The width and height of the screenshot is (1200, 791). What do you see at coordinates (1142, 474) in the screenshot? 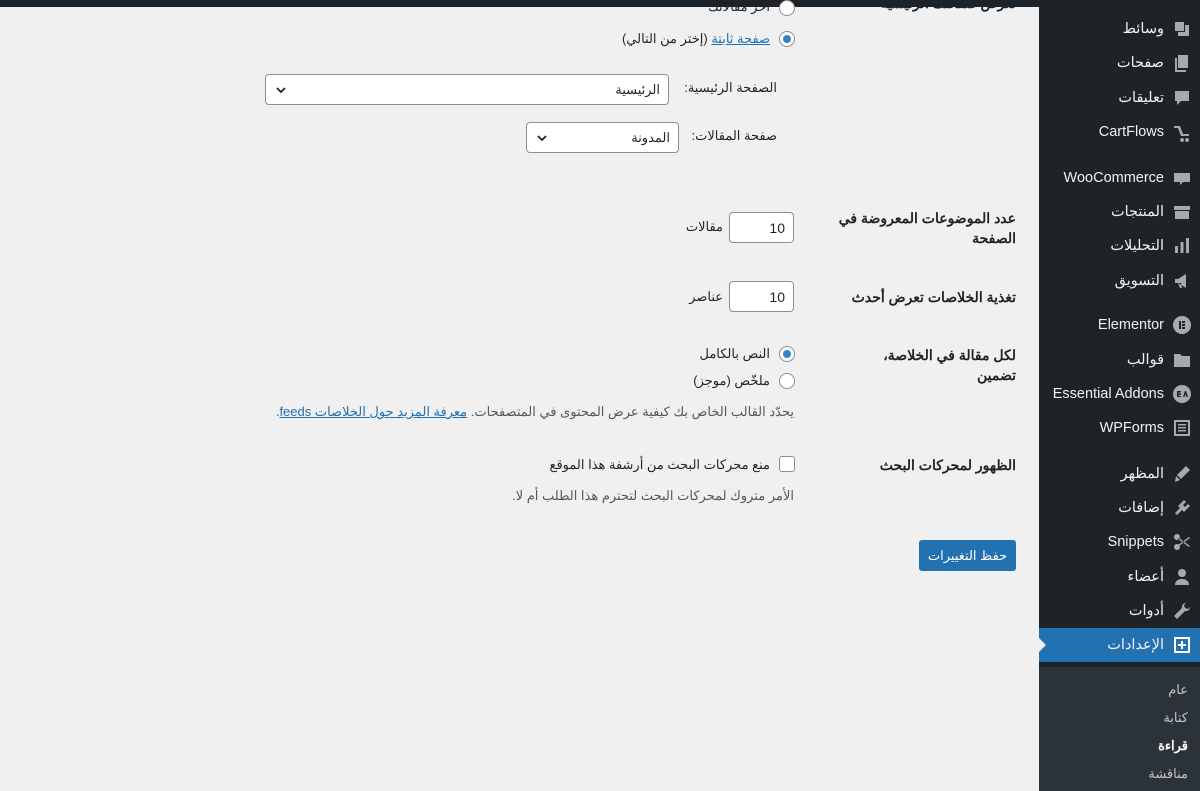
I see `sidebar-item-label: المظهر` at bounding box center [1142, 474].